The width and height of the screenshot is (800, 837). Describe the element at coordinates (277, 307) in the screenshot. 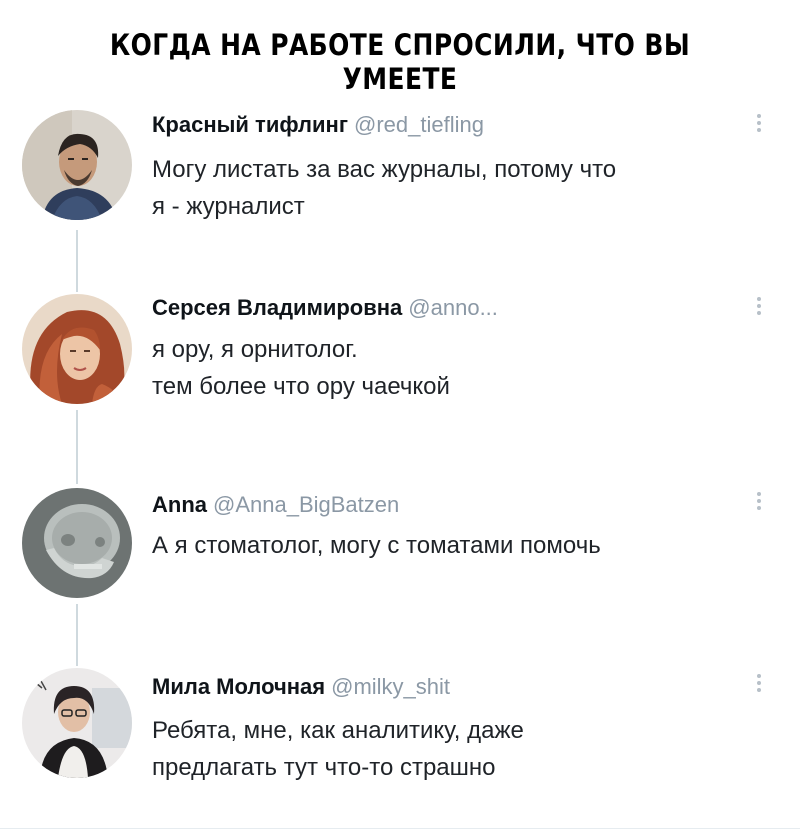

I see `display-name: Серсея Владимировна` at that location.